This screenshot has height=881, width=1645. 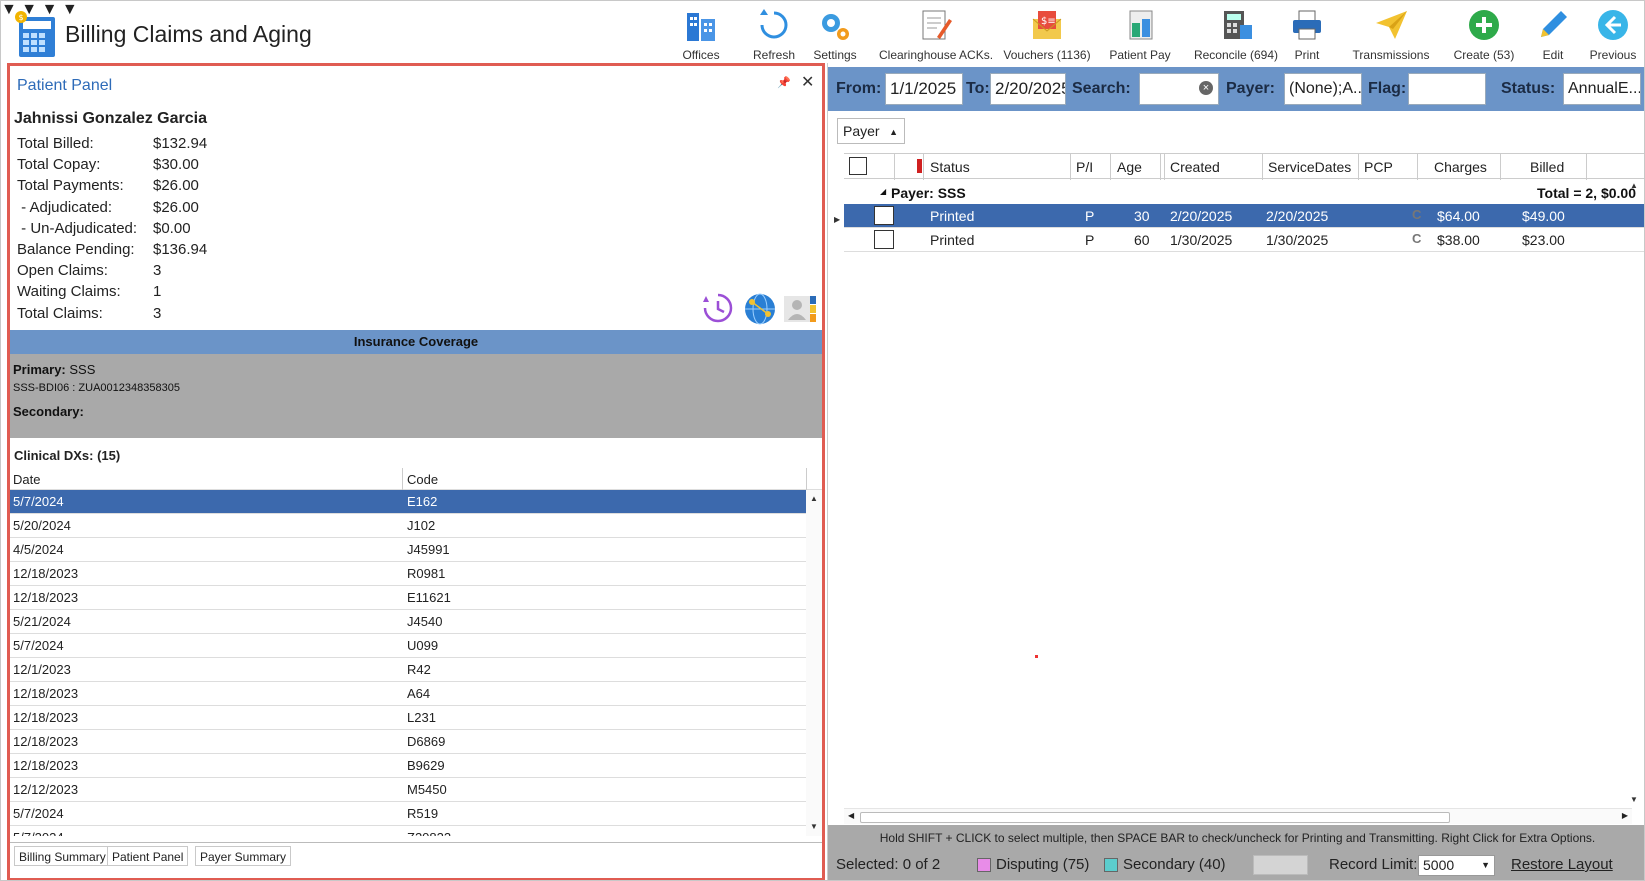 I want to click on column-header-created: Created, so click(x=1195, y=167).